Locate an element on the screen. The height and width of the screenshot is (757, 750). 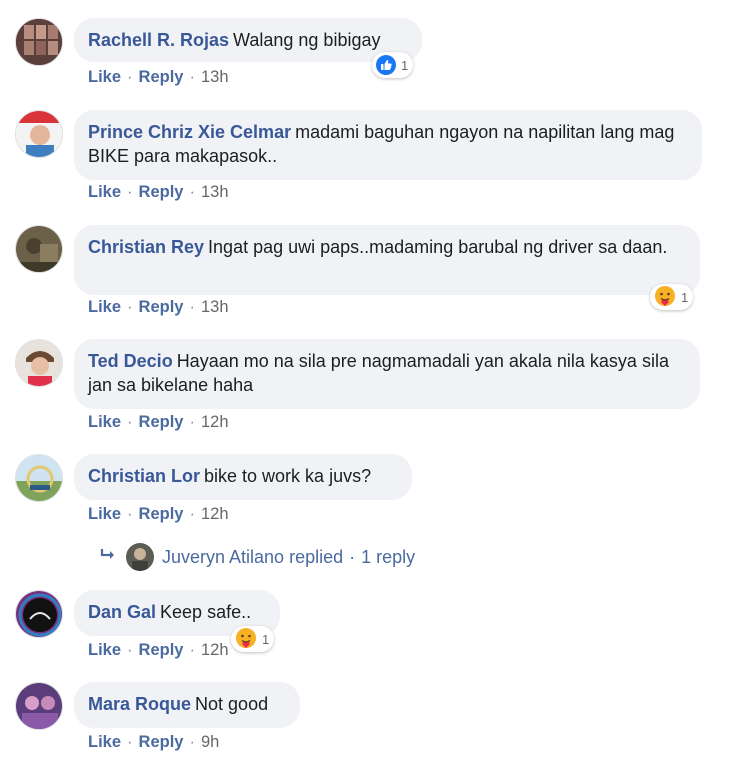
comment-actions: Like · Reply · 9h is located at coordinates (153, 742).